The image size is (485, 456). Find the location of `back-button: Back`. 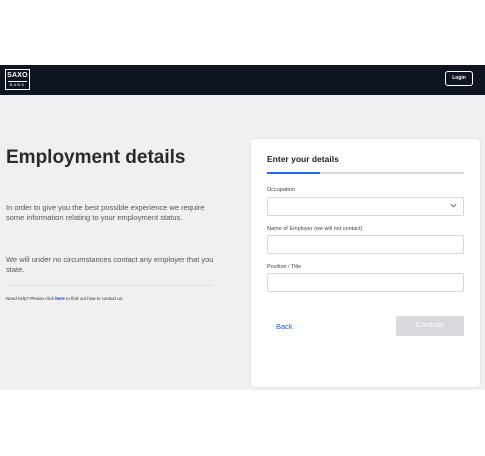

back-button: Back is located at coordinates (284, 326).